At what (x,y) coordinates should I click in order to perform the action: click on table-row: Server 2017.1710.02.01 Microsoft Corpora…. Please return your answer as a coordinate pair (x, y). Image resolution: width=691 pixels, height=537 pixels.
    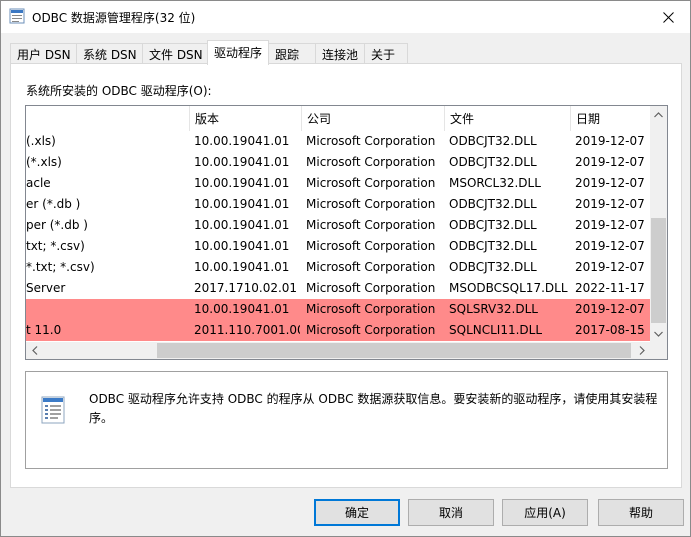
    Looking at the image, I should click on (338, 288).